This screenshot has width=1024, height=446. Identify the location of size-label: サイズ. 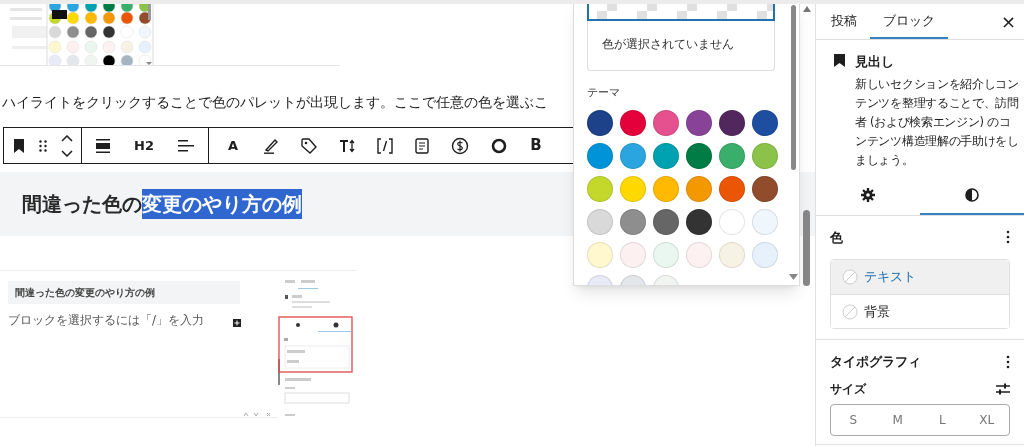
(848, 389).